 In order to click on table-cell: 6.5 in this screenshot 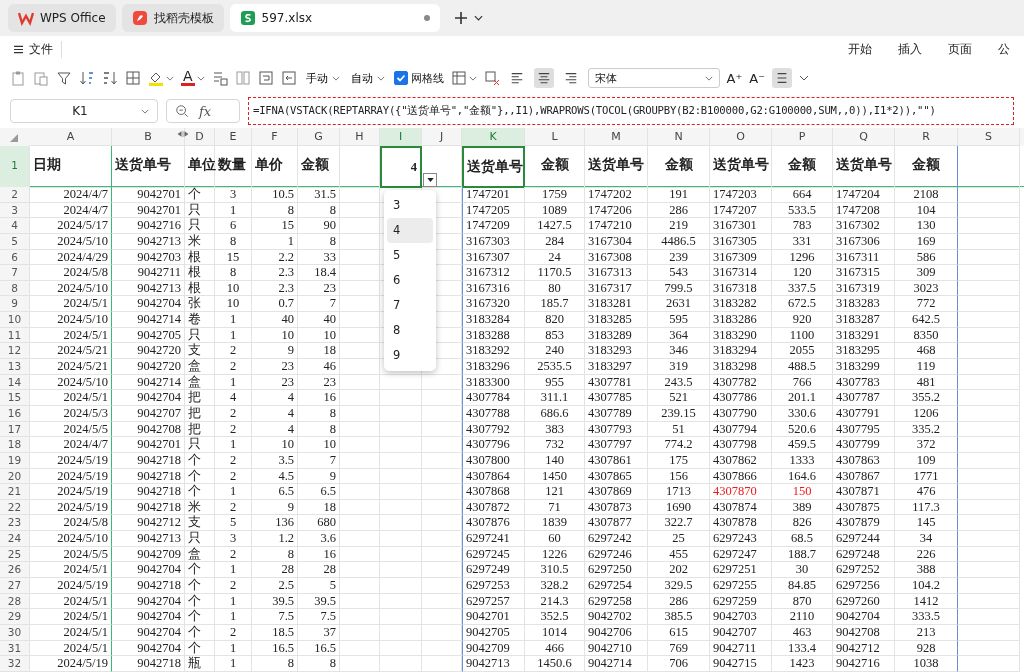, I will do `click(319, 492)`.